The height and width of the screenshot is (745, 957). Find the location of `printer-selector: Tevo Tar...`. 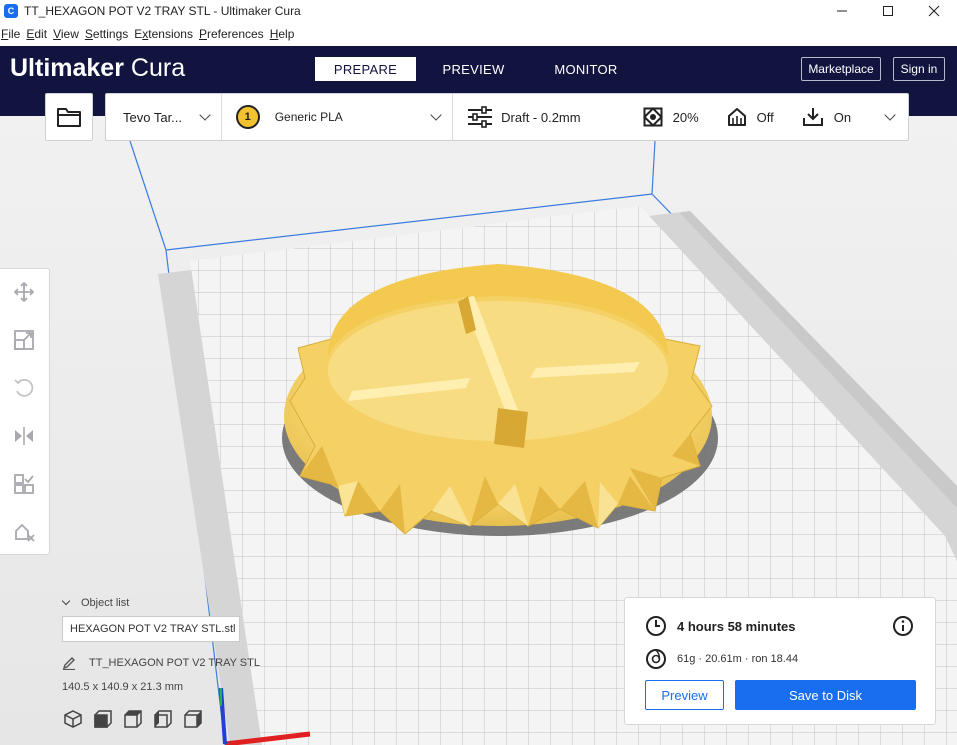

printer-selector: Tevo Tar... is located at coordinates (164, 117).